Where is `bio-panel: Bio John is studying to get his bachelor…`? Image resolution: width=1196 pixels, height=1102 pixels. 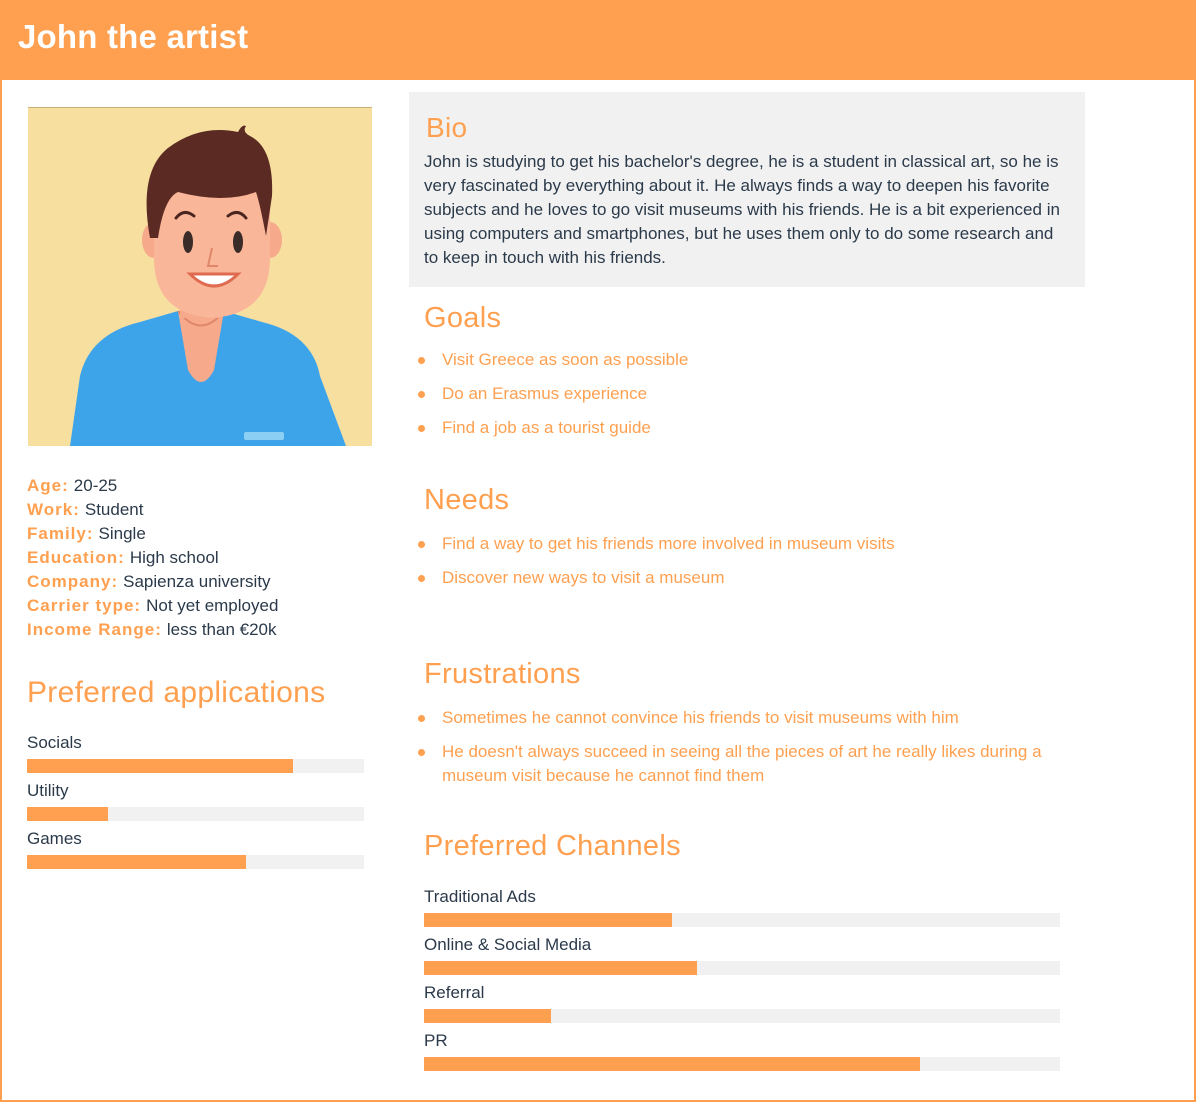
bio-panel: Bio John is studying to get his bachelor… is located at coordinates (747, 189).